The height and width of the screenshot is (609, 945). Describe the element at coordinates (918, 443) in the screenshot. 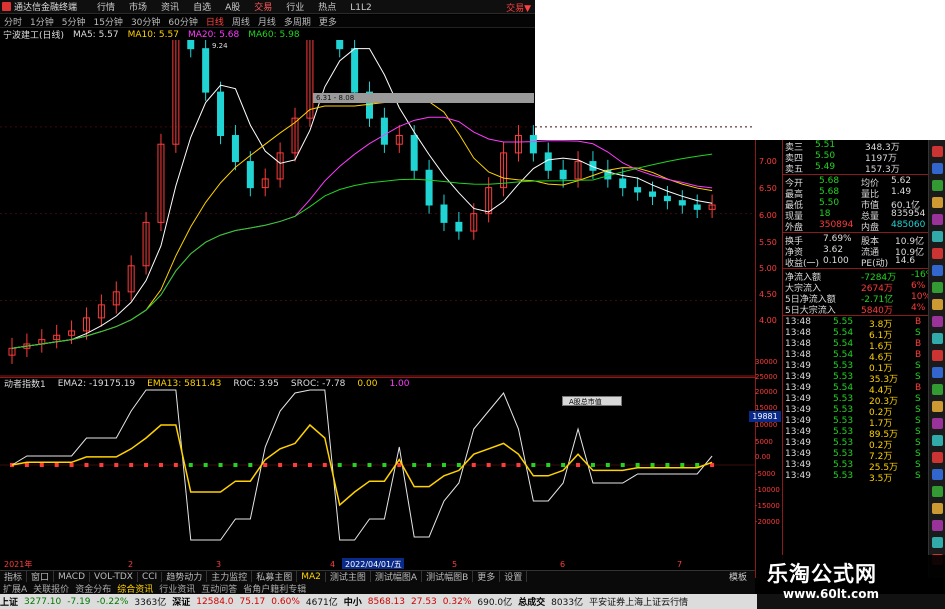

I see `tick-side: S` at that location.